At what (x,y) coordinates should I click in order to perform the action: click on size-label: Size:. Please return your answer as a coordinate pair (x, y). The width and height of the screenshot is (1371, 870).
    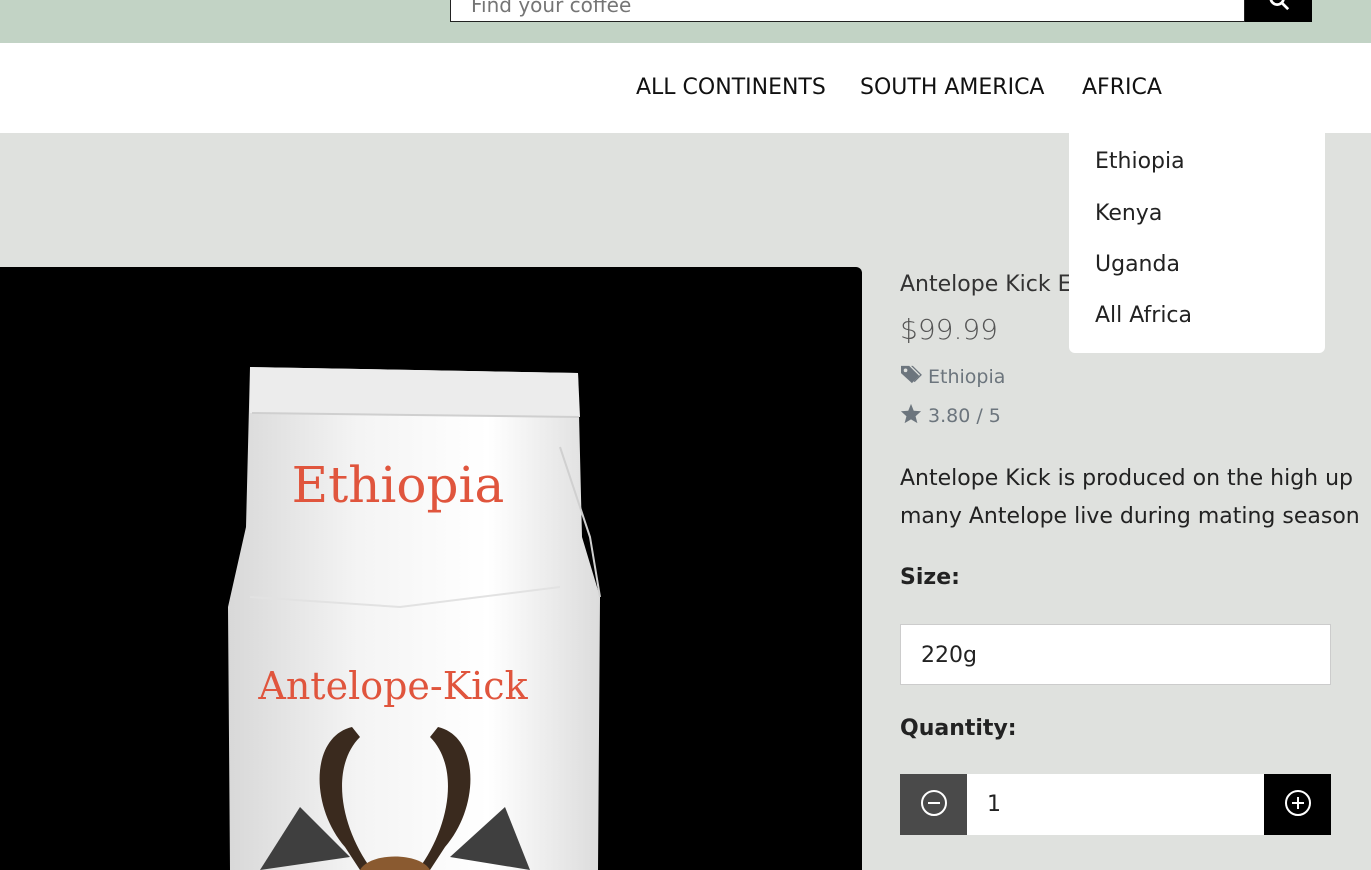
    Looking at the image, I should click on (930, 577).